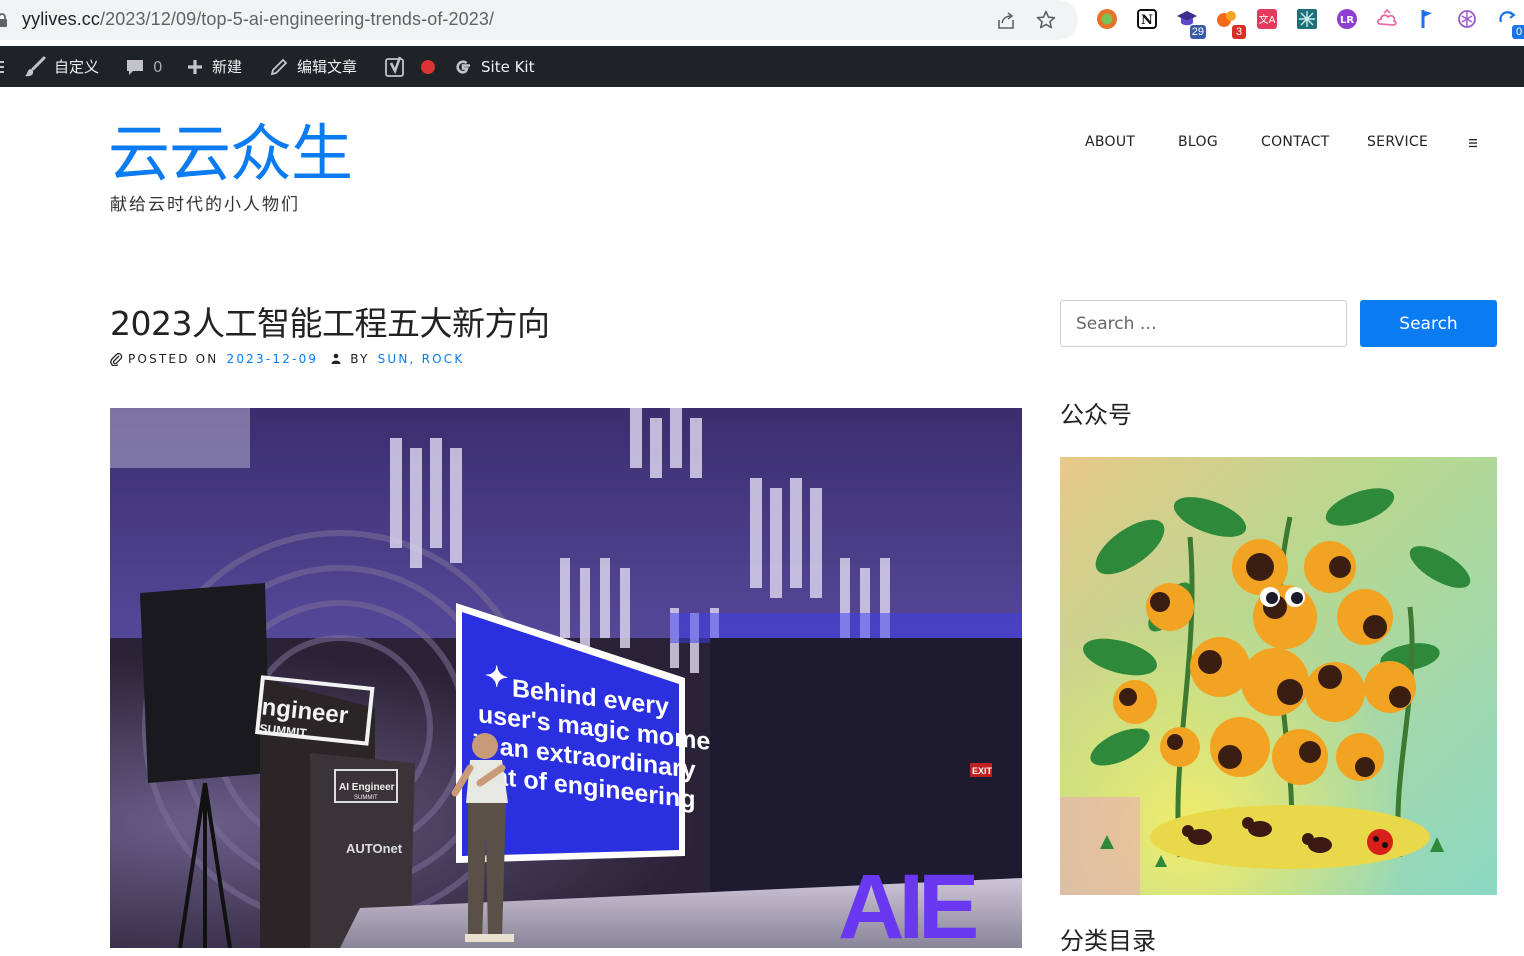 The height and width of the screenshot is (956, 1524). I want to click on customize-label: 自定义, so click(77, 67).